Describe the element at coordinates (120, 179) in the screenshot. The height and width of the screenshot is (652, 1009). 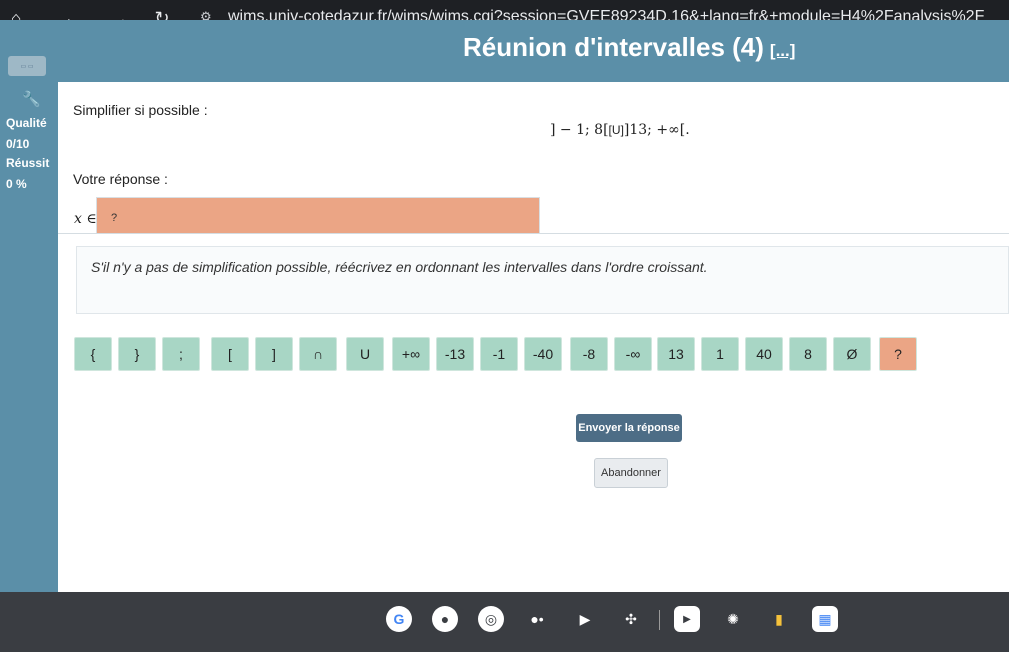
I see `answer-label: Votre réponse :` at that location.